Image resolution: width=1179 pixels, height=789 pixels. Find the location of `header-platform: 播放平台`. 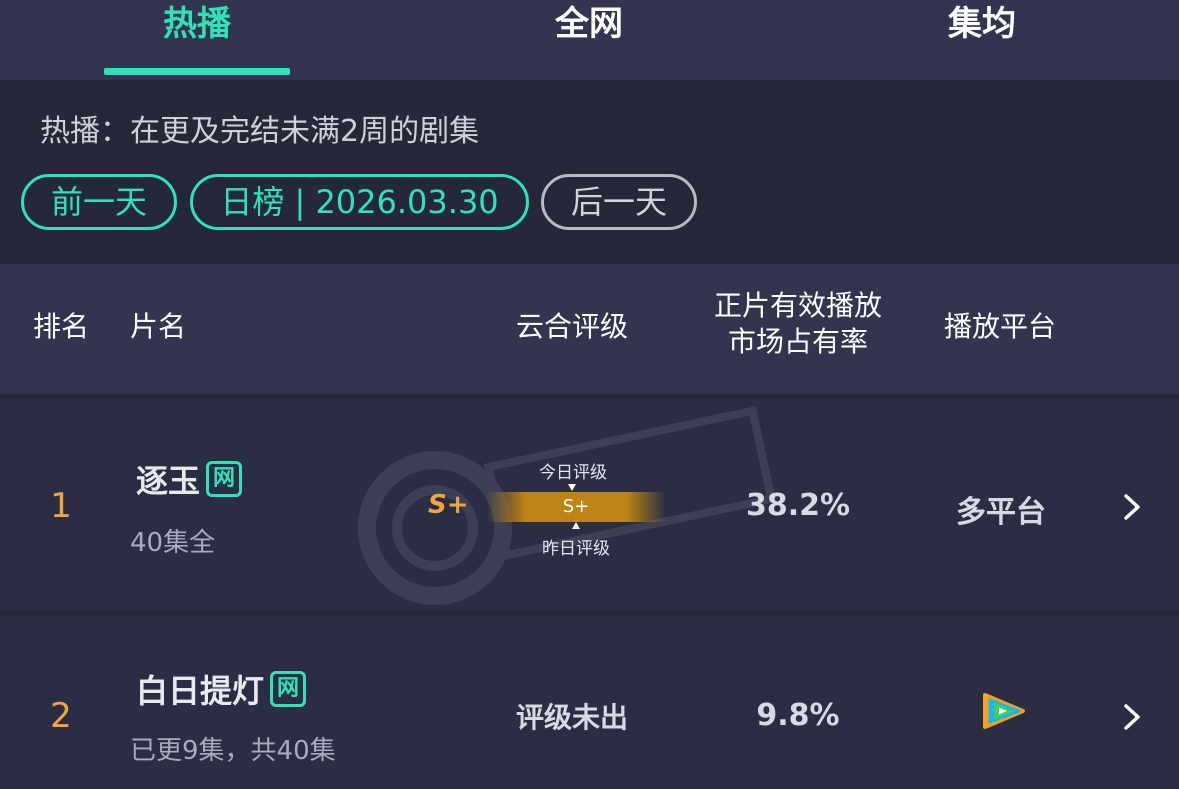

header-platform: 播放平台 is located at coordinates (1000, 326).